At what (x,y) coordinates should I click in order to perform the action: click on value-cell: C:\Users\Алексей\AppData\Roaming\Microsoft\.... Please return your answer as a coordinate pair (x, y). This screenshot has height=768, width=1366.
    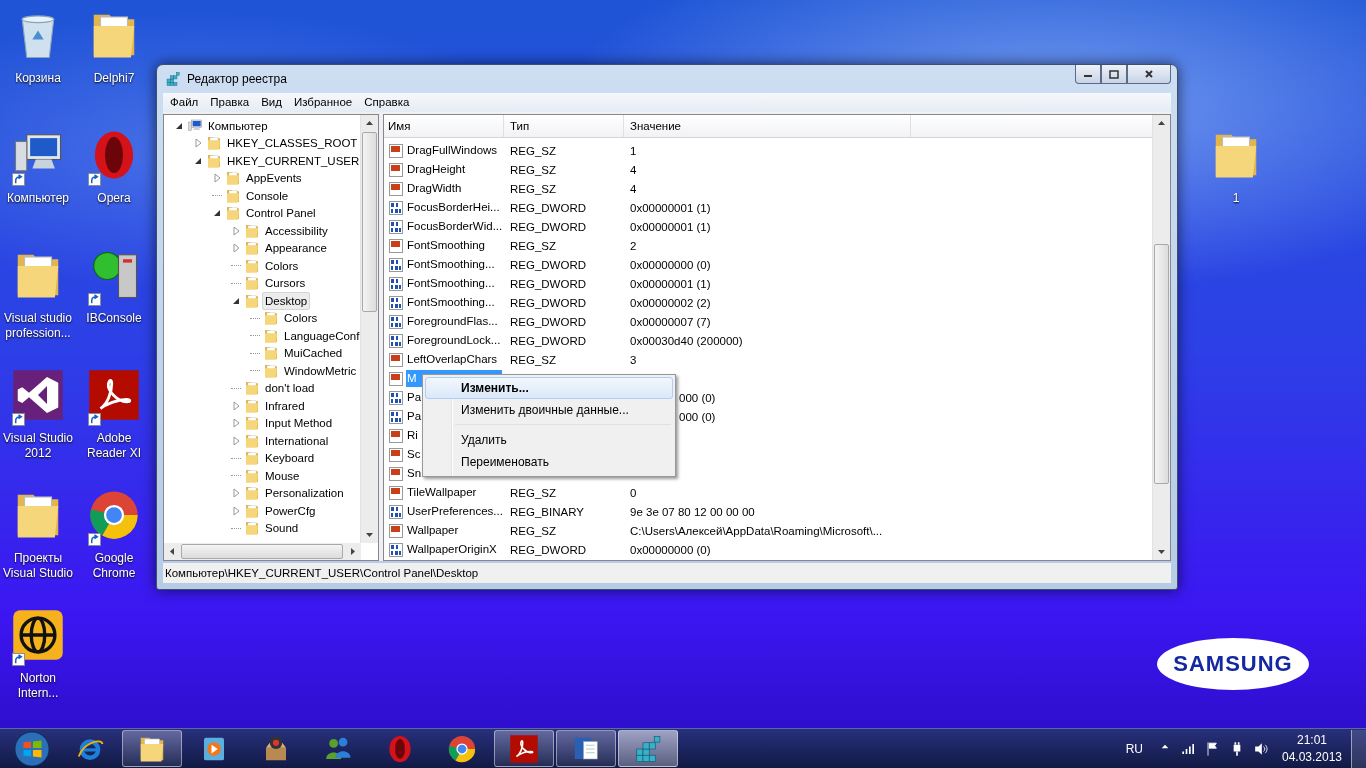
    Looking at the image, I should click on (756, 530).